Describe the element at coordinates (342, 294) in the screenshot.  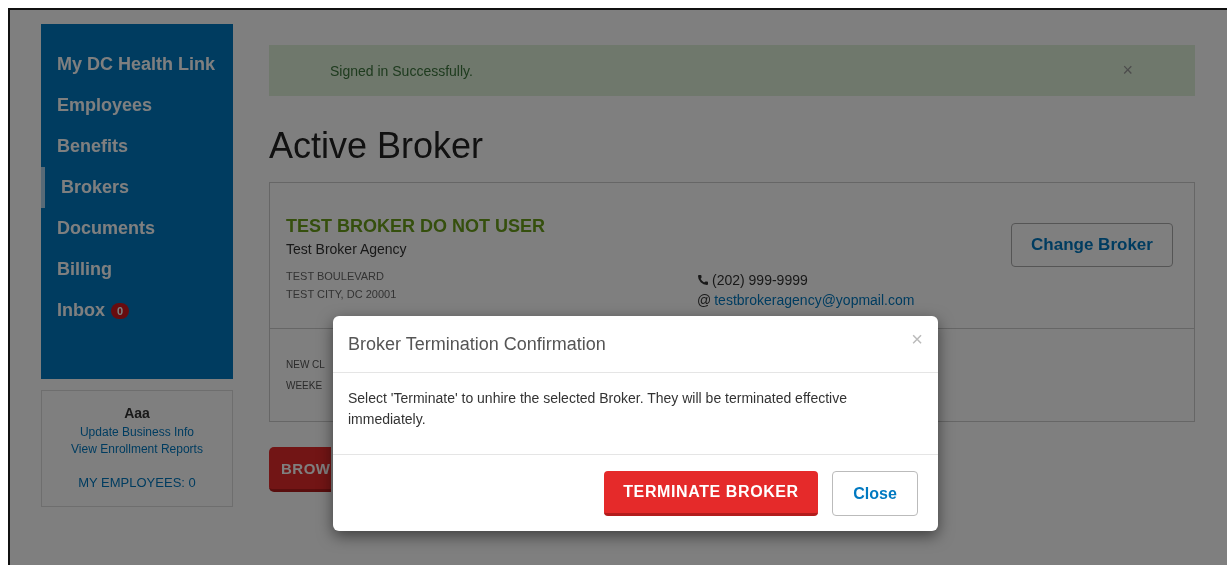
I see `address-line: TEST CITY, DC 20001` at that location.